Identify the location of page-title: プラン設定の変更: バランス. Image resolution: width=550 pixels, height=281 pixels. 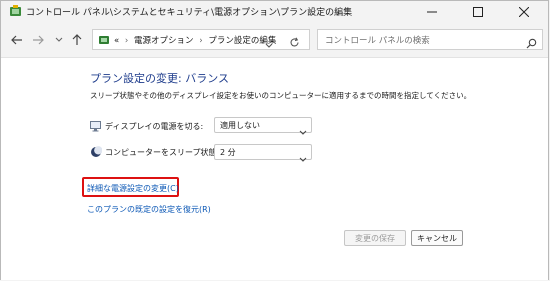
(159, 78).